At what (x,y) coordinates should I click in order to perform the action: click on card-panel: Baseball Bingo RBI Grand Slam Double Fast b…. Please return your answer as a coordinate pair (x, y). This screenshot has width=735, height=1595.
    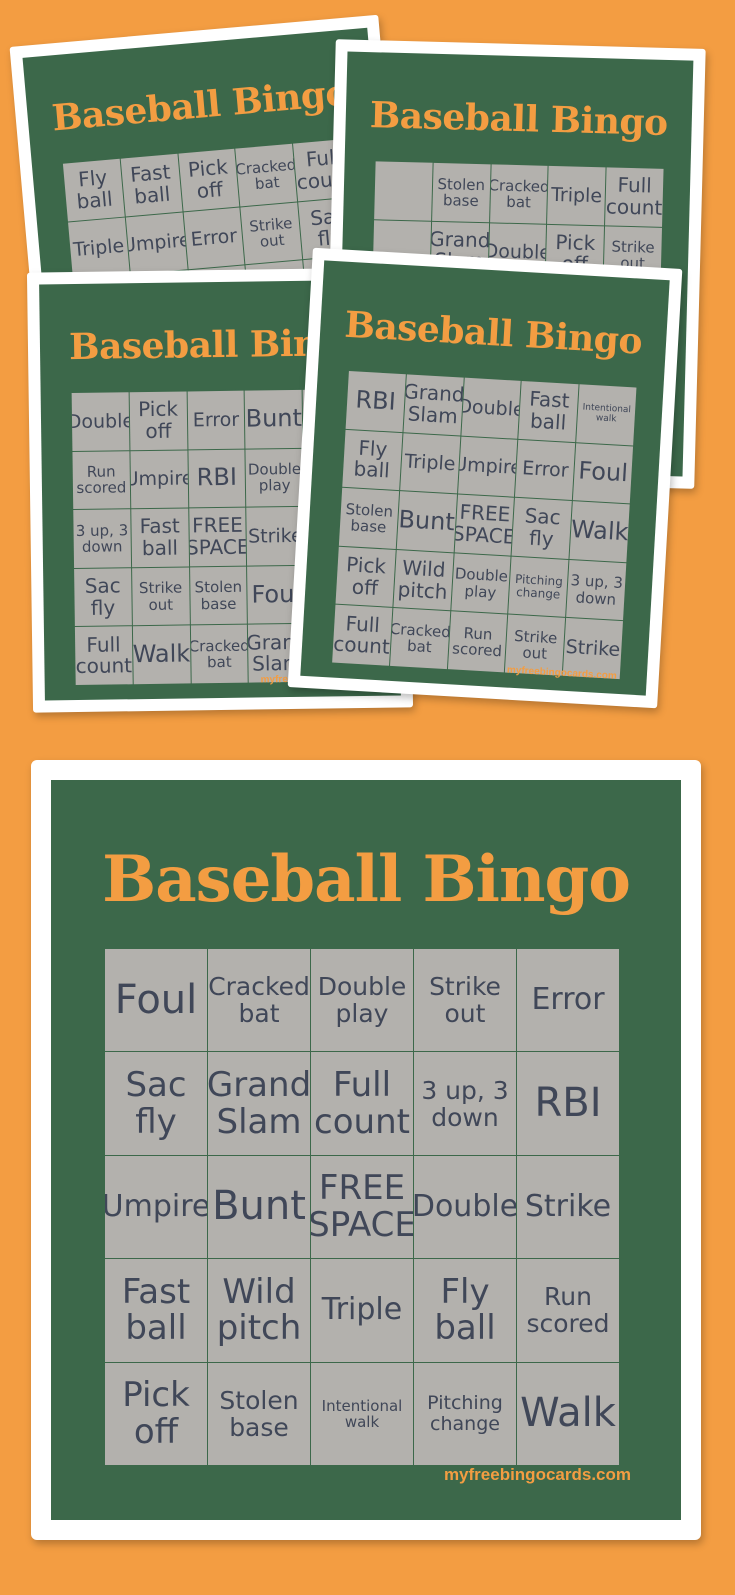
    Looking at the image, I should click on (485, 478).